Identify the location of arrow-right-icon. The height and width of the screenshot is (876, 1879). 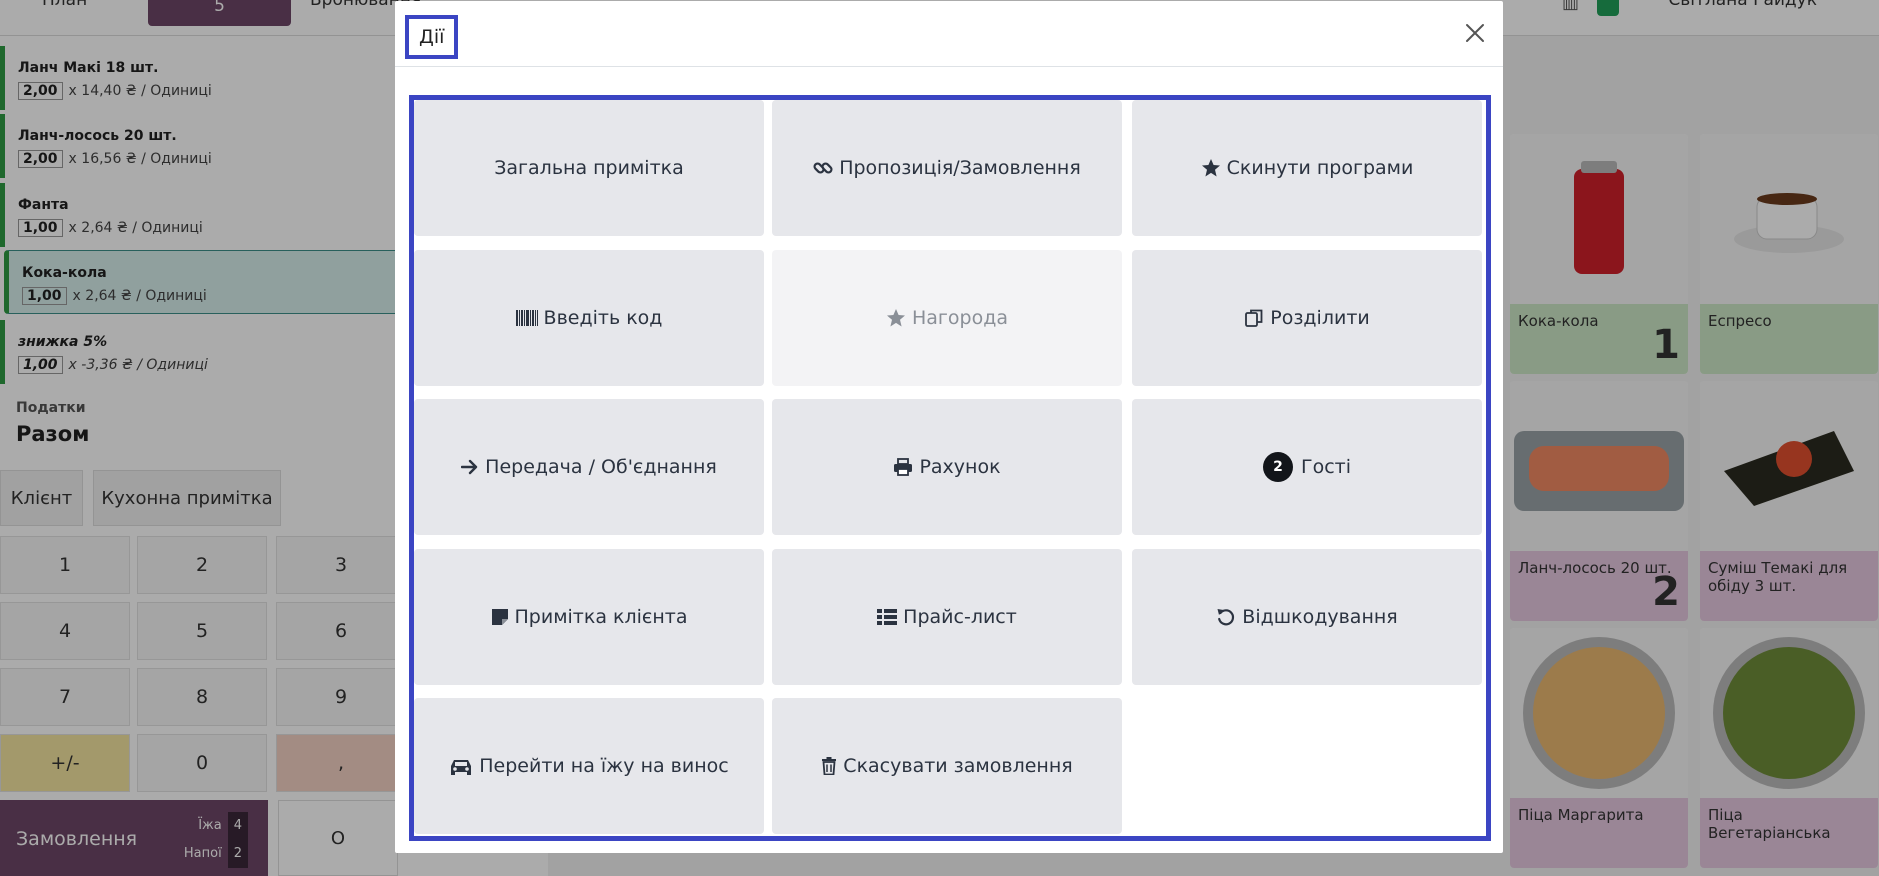
(470, 467).